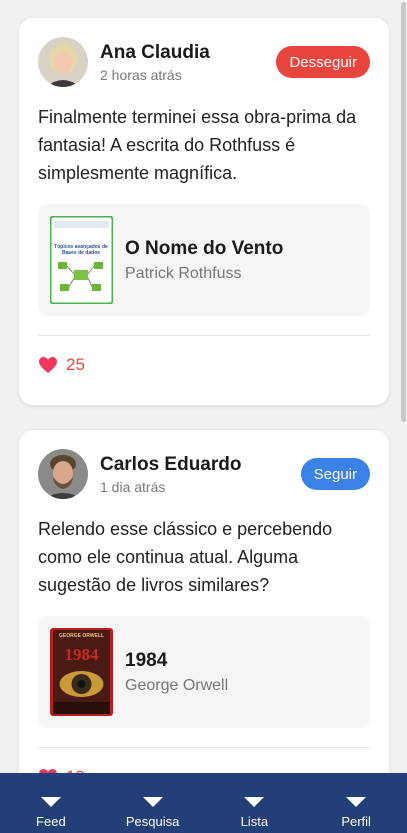  Describe the element at coordinates (254, 821) in the screenshot. I see `nav-label: Lista` at that location.